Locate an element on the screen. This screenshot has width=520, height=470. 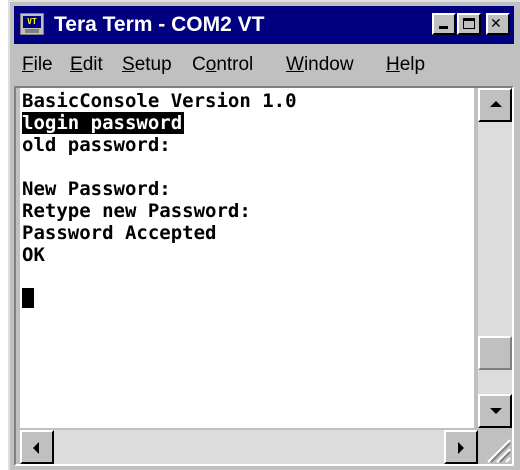
resize-grip is located at coordinates (495, 447).